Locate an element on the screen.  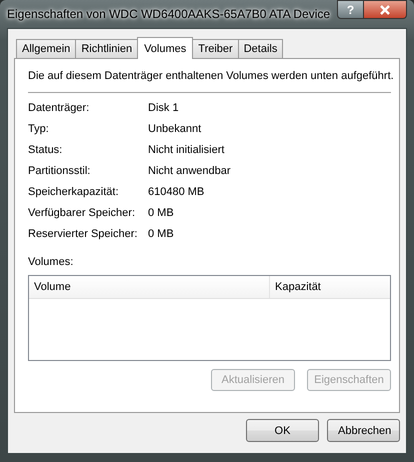
tab: Volumes is located at coordinates (165, 48).